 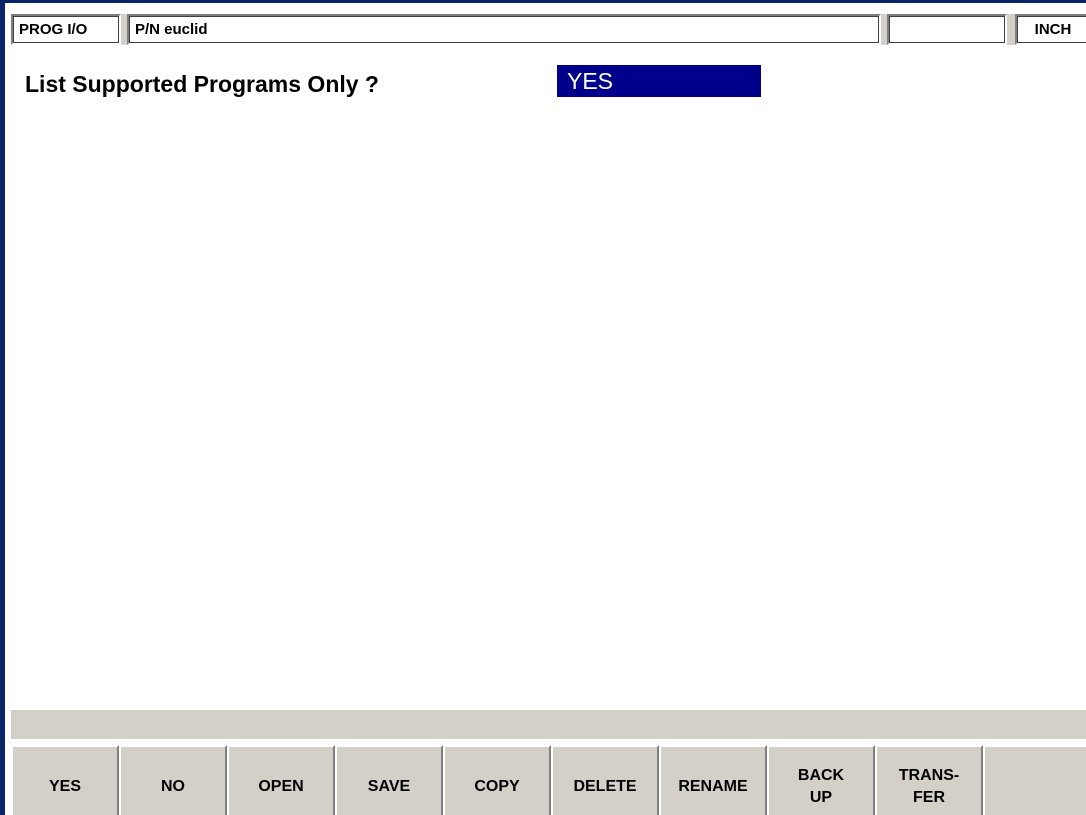 What do you see at coordinates (281, 780) in the screenshot?
I see `softkey-open: OPEN` at bounding box center [281, 780].